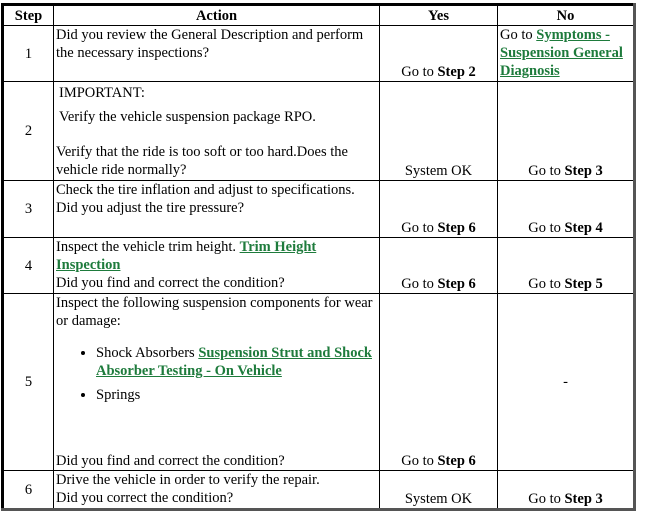  What do you see at coordinates (566, 265) in the screenshot?
I see `no-cell: Go to Step 5` at bounding box center [566, 265].